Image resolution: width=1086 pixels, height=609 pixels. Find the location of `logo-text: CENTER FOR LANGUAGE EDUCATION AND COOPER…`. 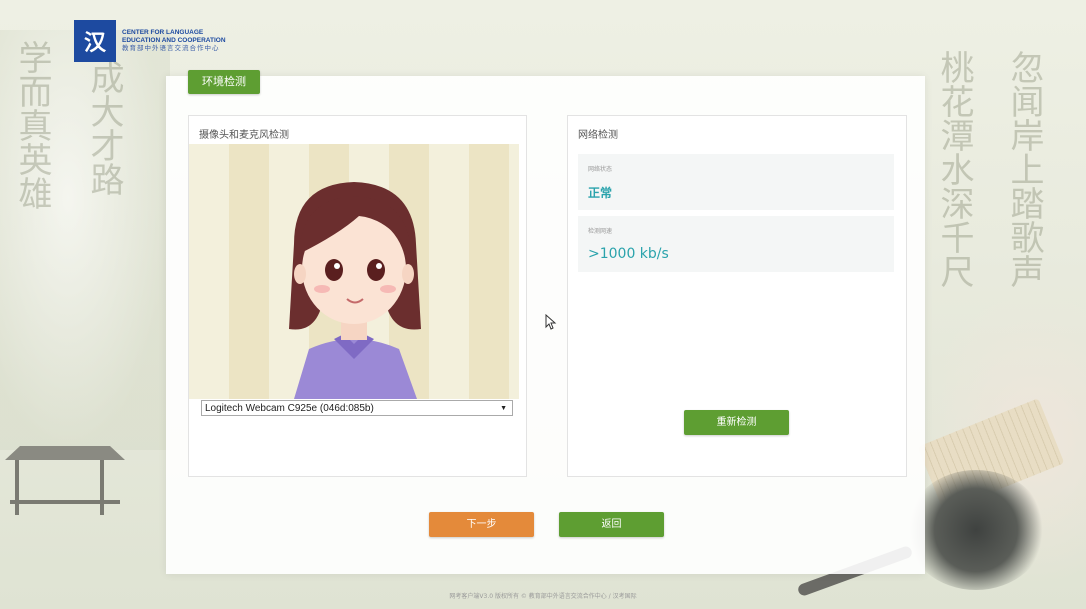

logo-text: CENTER FOR LANGUAGE EDUCATION AND COOPER… is located at coordinates (174, 41).